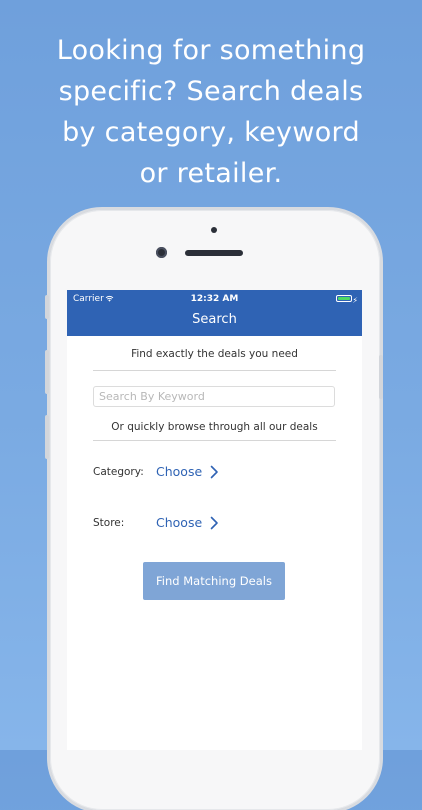  What do you see at coordinates (214, 370) in the screenshot?
I see `divider-top` at bounding box center [214, 370].